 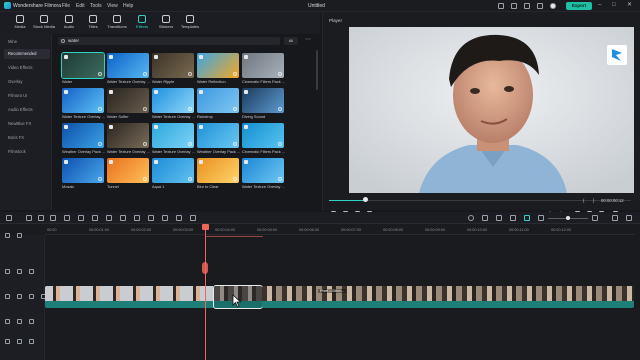 I want to click on playhead-line, so click(x=205, y=292).